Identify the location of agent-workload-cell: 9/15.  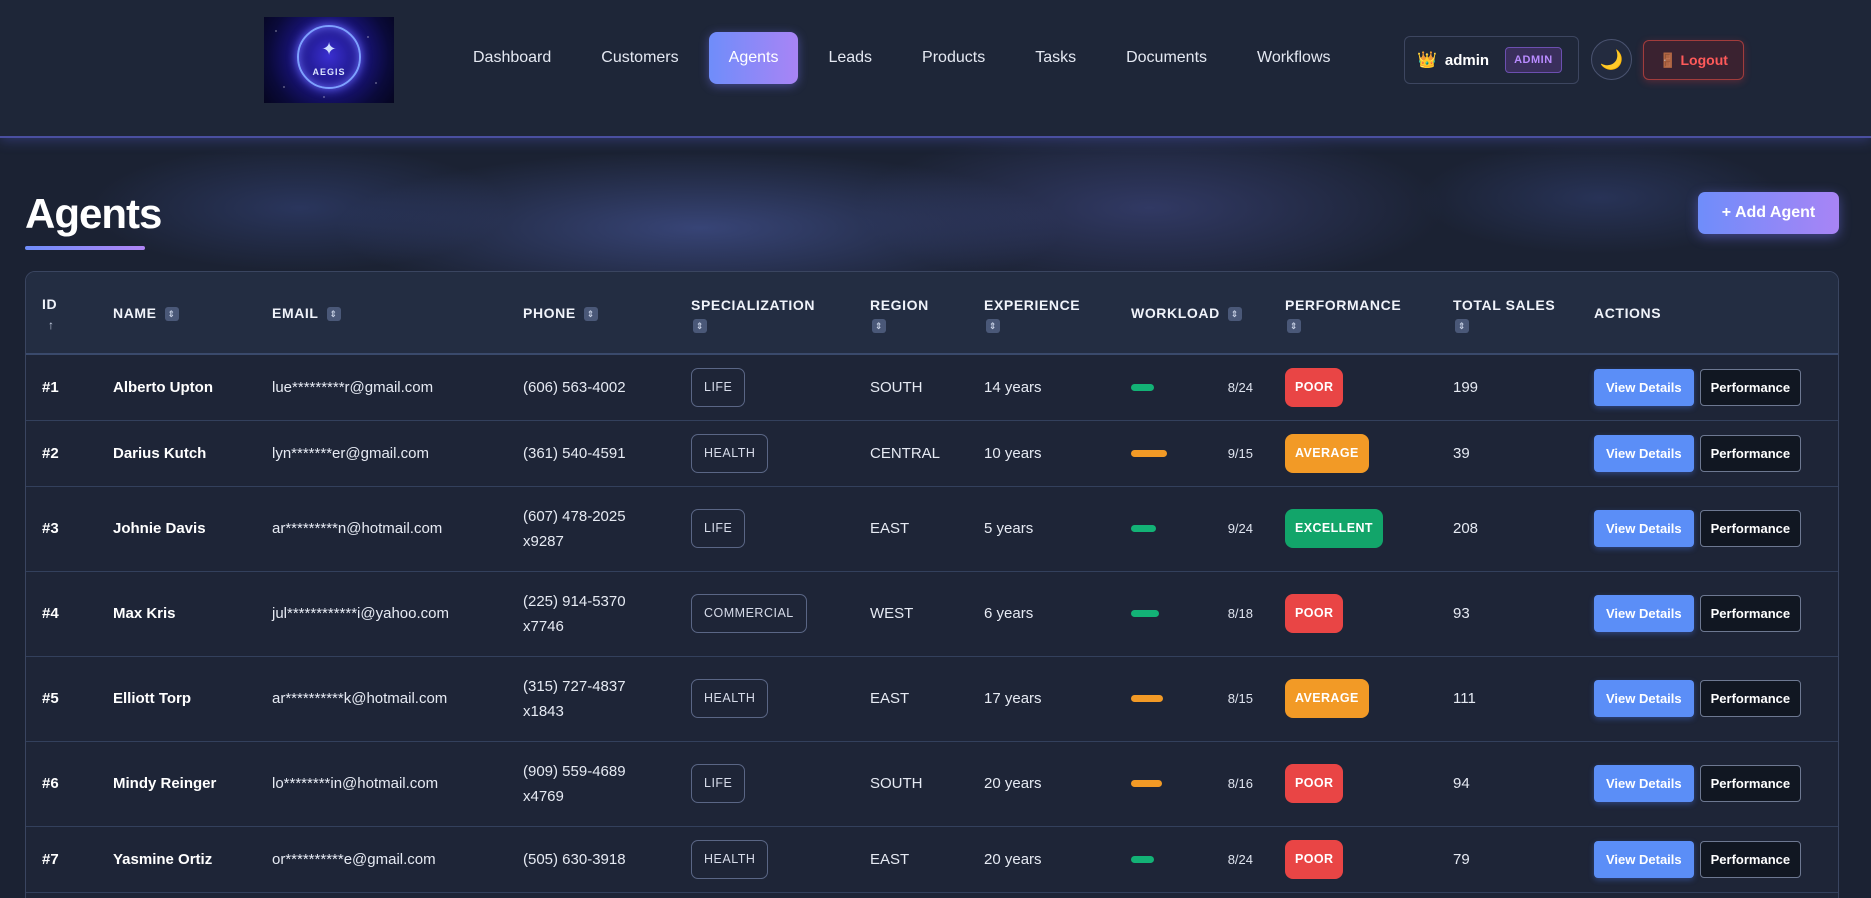
(1192, 453).